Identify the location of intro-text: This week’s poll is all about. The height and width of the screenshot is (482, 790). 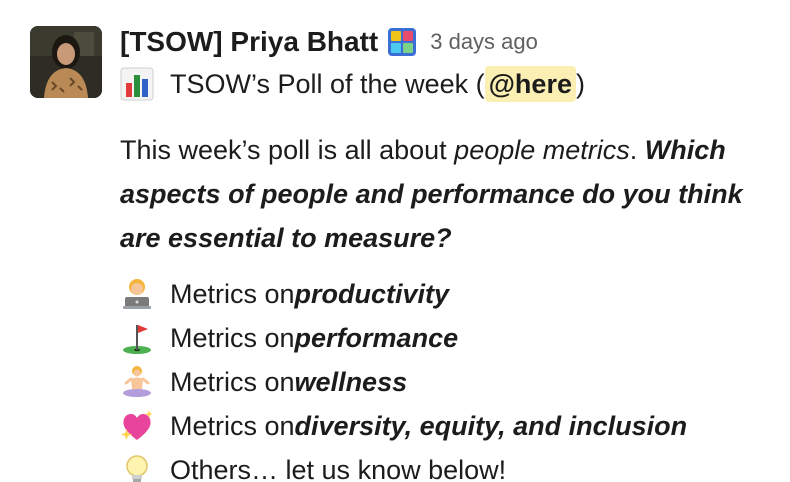
(287, 150).